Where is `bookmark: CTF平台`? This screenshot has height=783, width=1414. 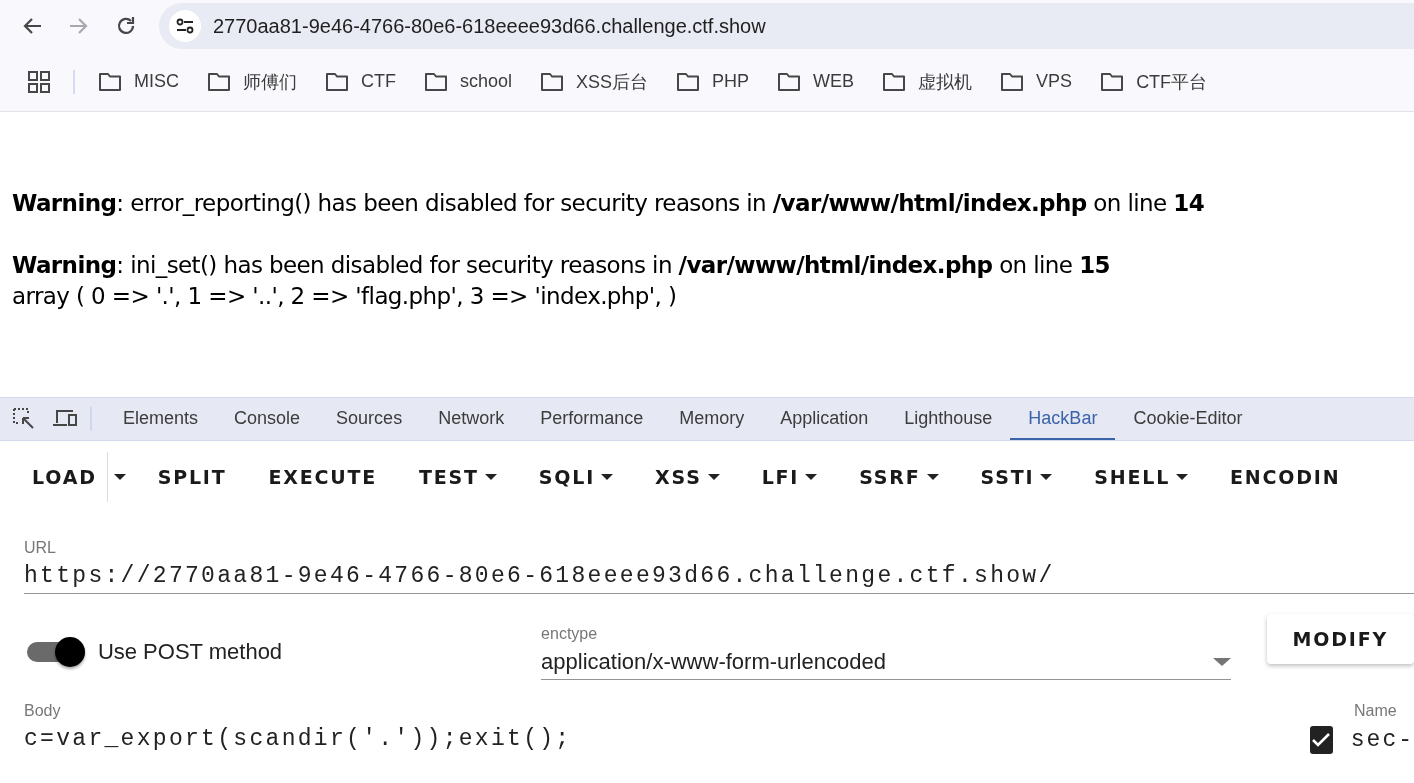
bookmark: CTF平台 is located at coordinates (1154, 81).